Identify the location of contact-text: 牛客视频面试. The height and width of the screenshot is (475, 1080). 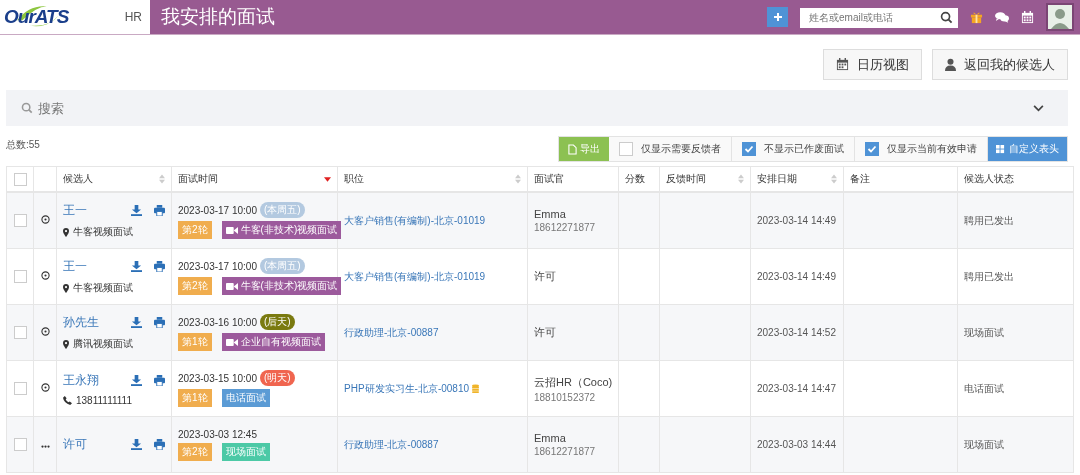
(103, 232).